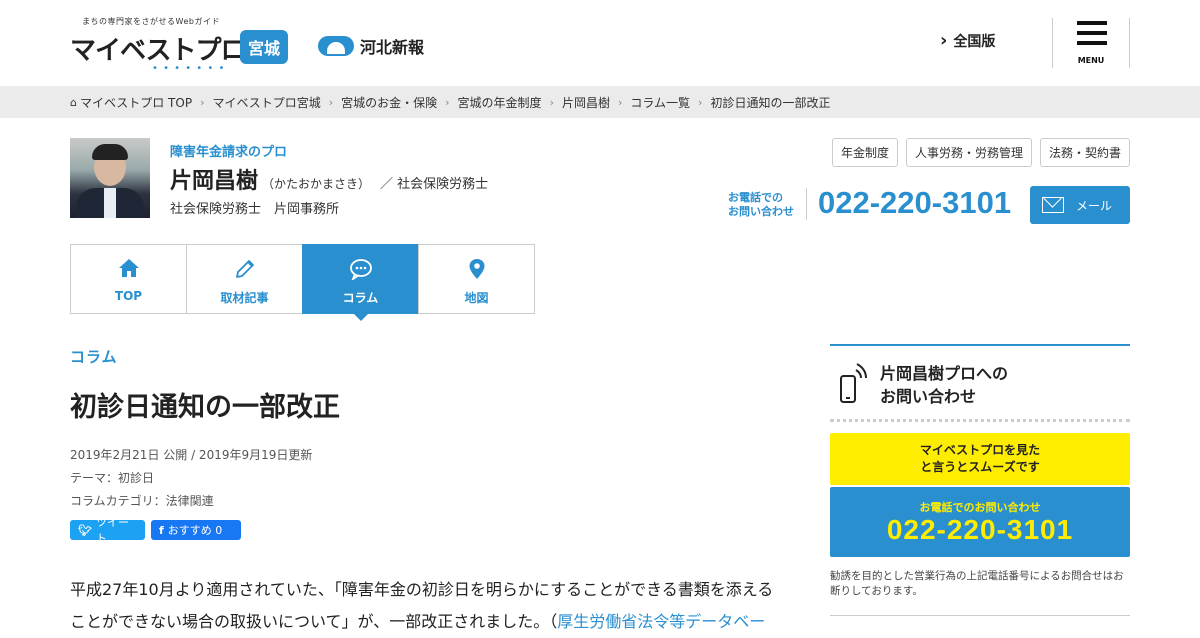 Image resolution: width=1200 pixels, height=638 pixels. What do you see at coordinates (489, 102) in the screenshot?
I see `breadcrumb-item: › 宮城の年金制度` at bounding box center [489, 102].